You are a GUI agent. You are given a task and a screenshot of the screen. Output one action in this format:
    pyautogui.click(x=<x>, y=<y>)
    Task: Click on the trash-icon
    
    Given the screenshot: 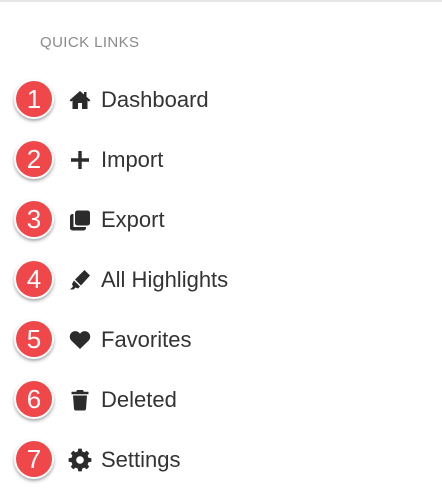 What is the action you would take?
    pyautogui.click(x=80, y=400)
    